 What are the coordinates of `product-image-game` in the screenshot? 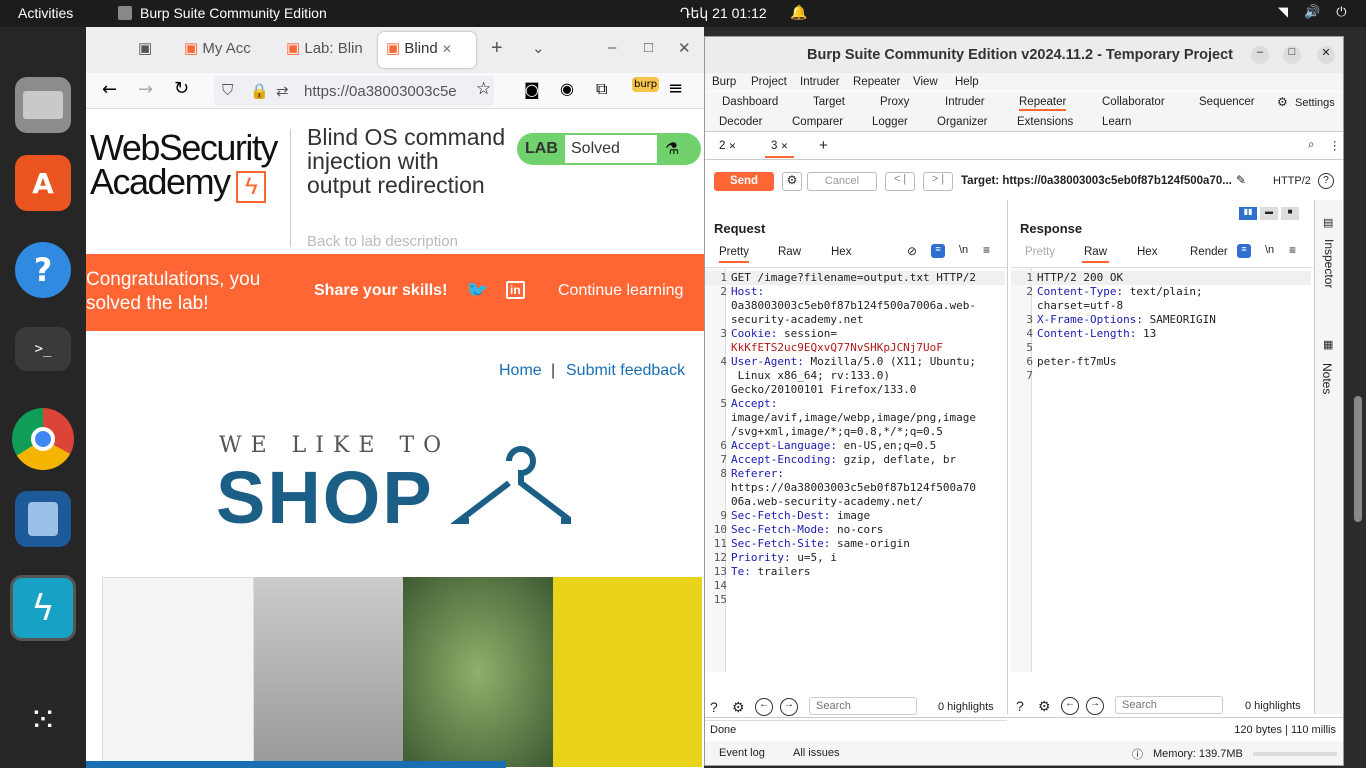 It's located at (627, 672).